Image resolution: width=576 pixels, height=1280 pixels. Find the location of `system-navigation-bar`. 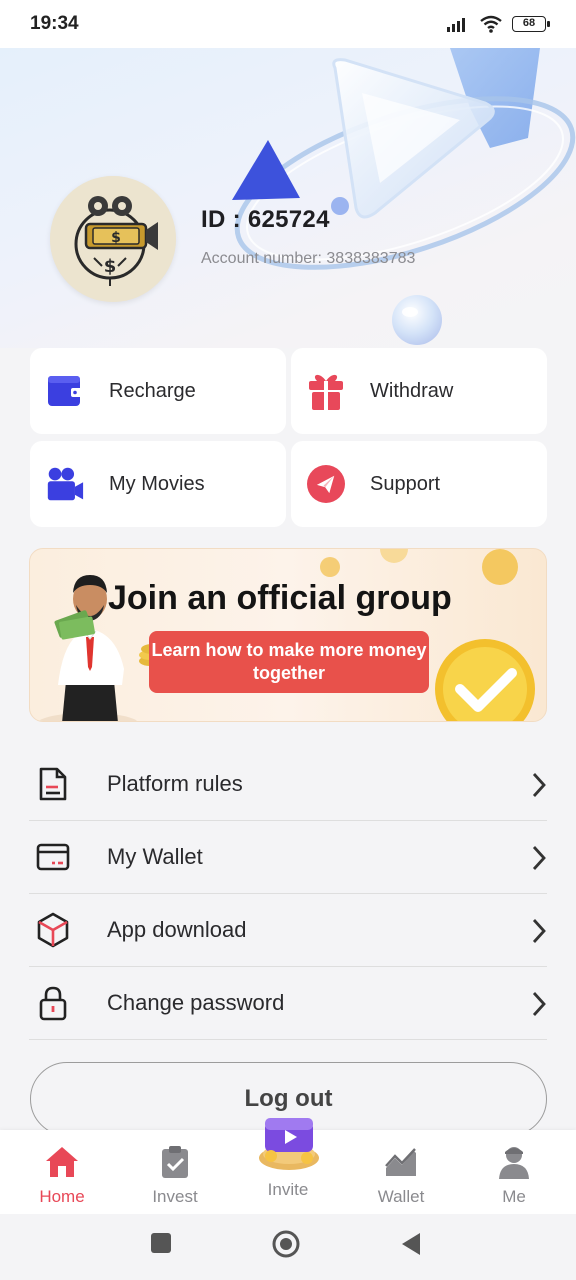

system-navigation-bar is located at coordinates (288, 1247).